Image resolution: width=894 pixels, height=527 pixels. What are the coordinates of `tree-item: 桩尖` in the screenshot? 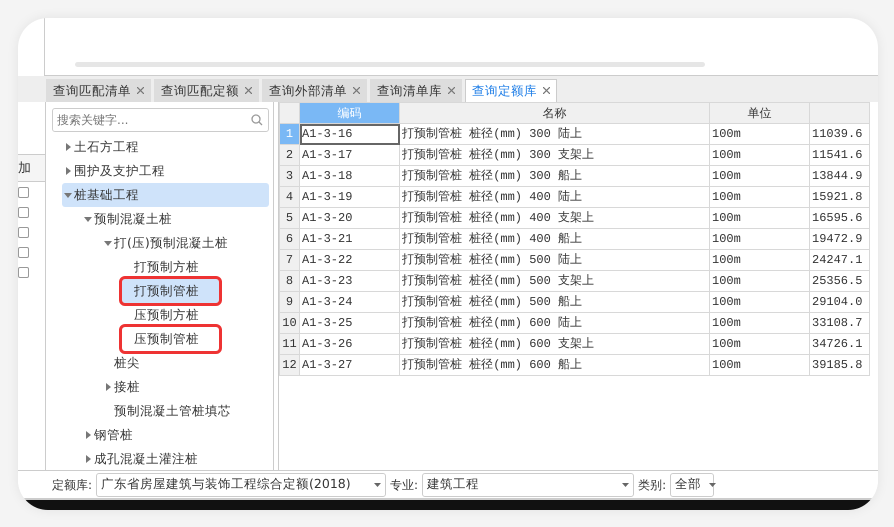 It's located at (185, 363).